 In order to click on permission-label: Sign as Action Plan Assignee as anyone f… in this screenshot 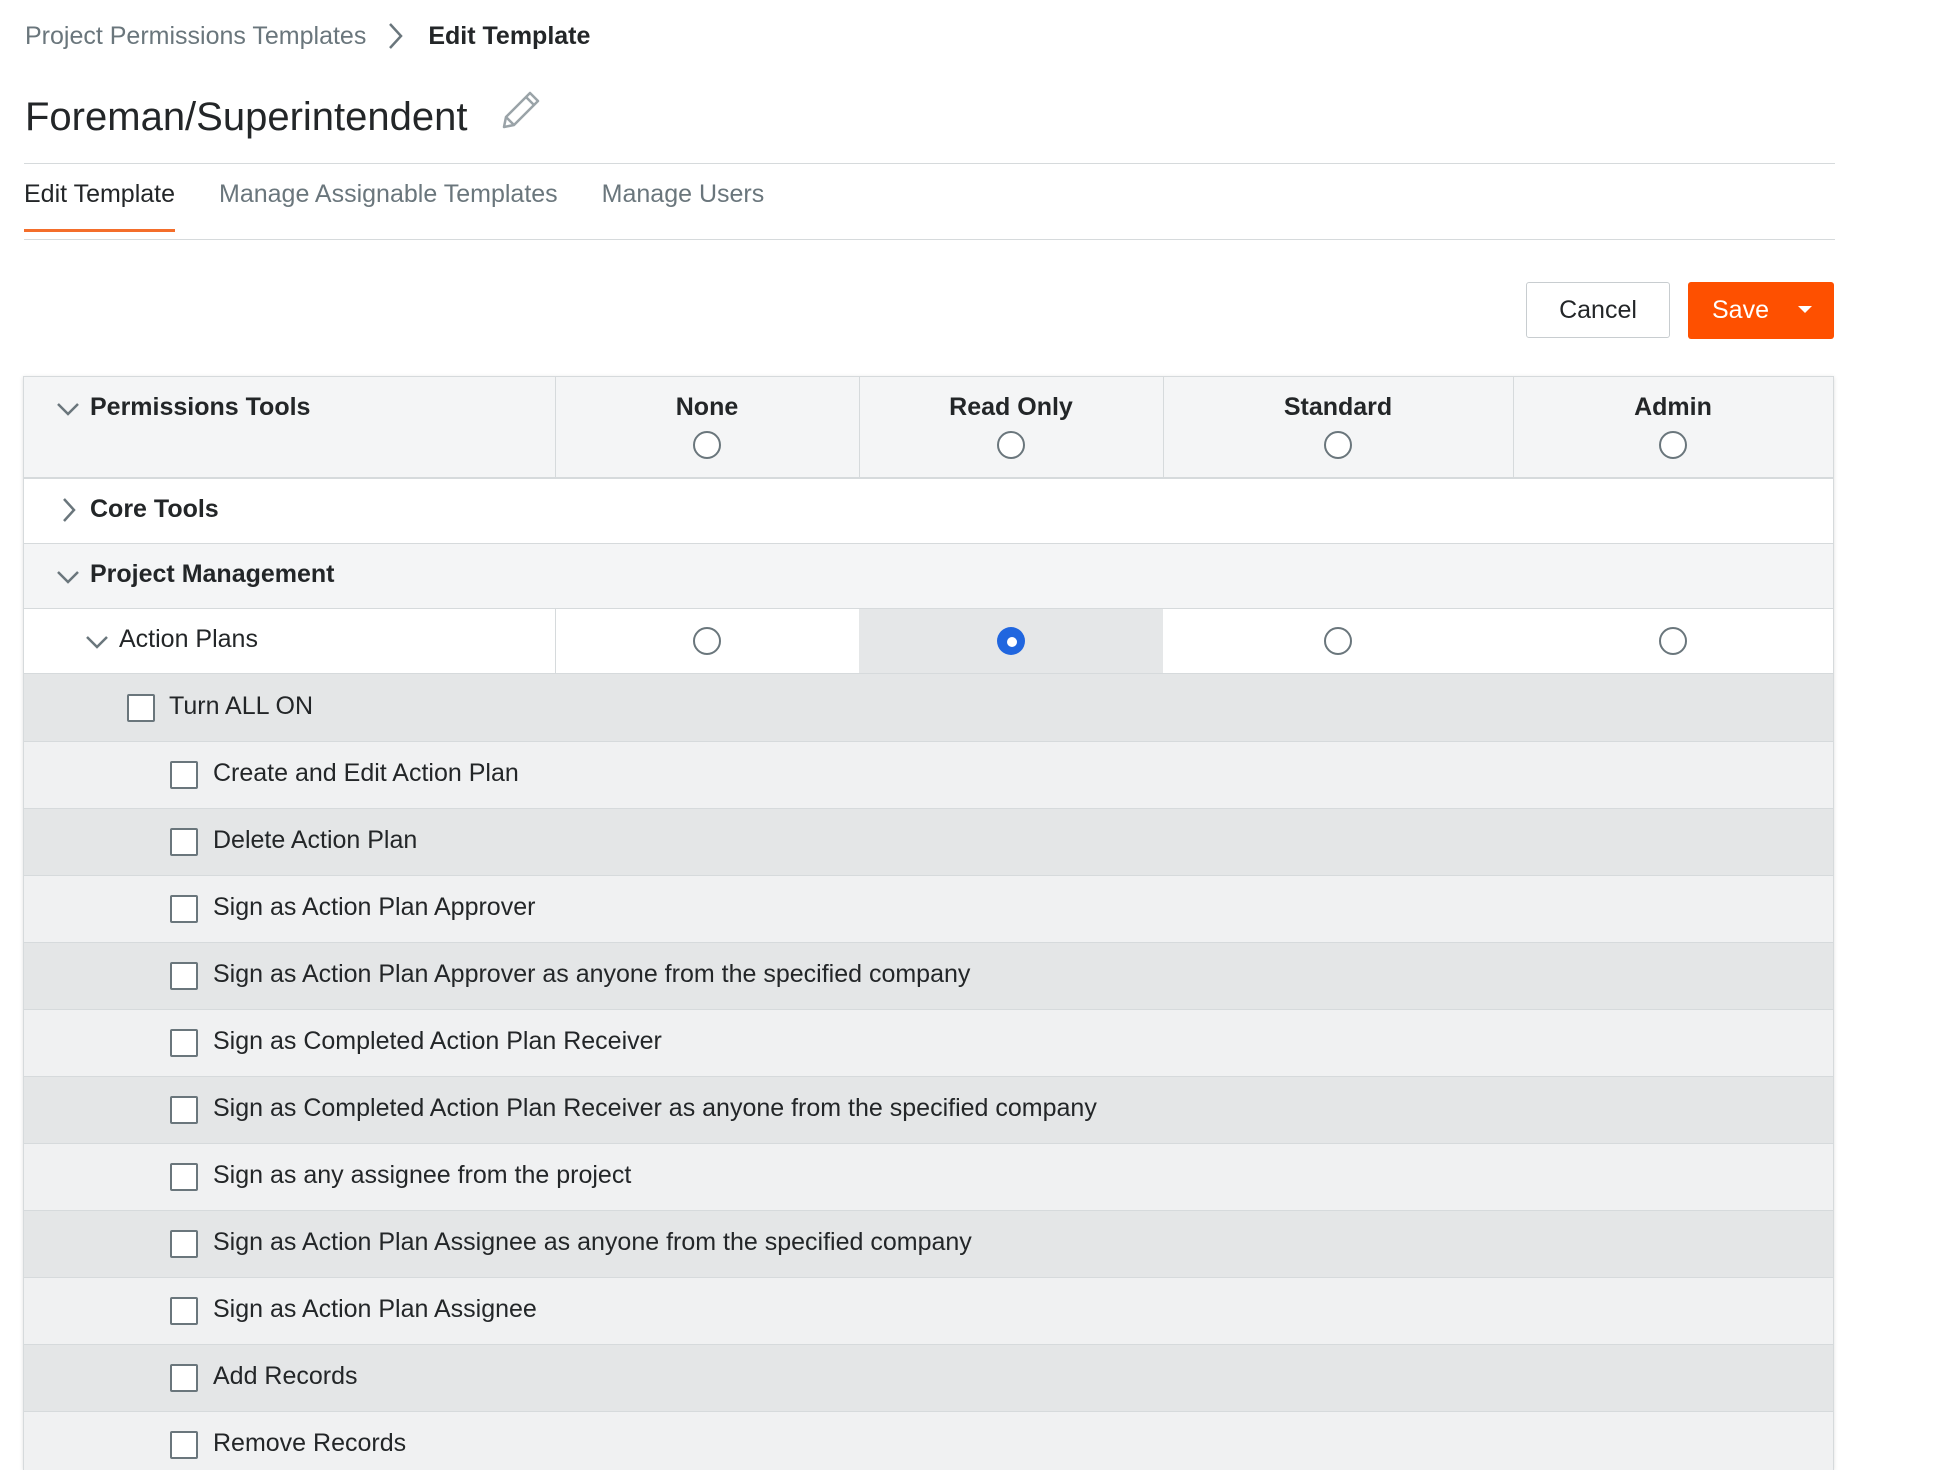, I will do `click(592, 1242)`.